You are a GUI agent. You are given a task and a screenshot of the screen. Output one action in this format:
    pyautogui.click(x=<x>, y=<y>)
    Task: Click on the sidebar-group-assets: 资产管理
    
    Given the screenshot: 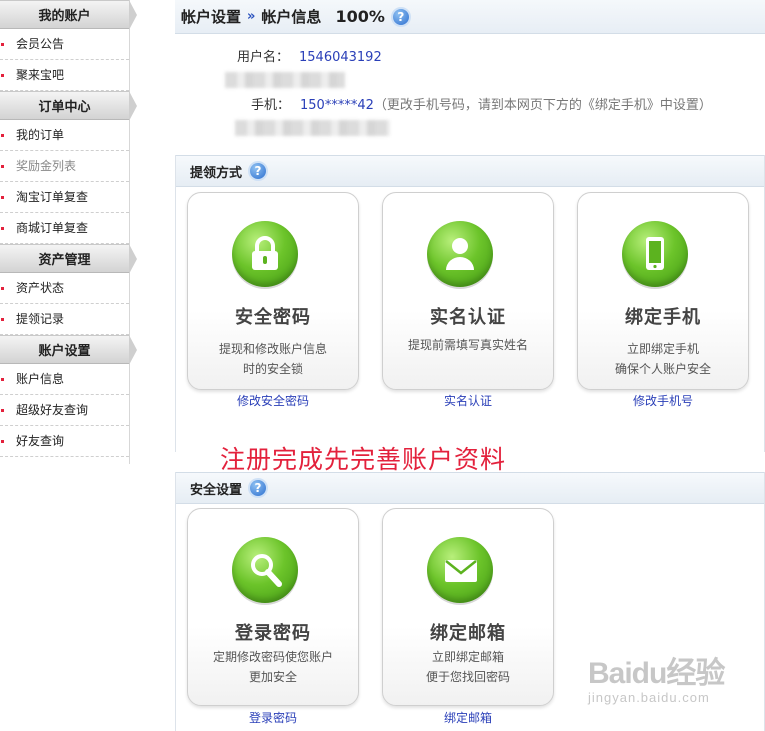 What is the action you would take?
    pyautogui.click(x=68, y=259)
    